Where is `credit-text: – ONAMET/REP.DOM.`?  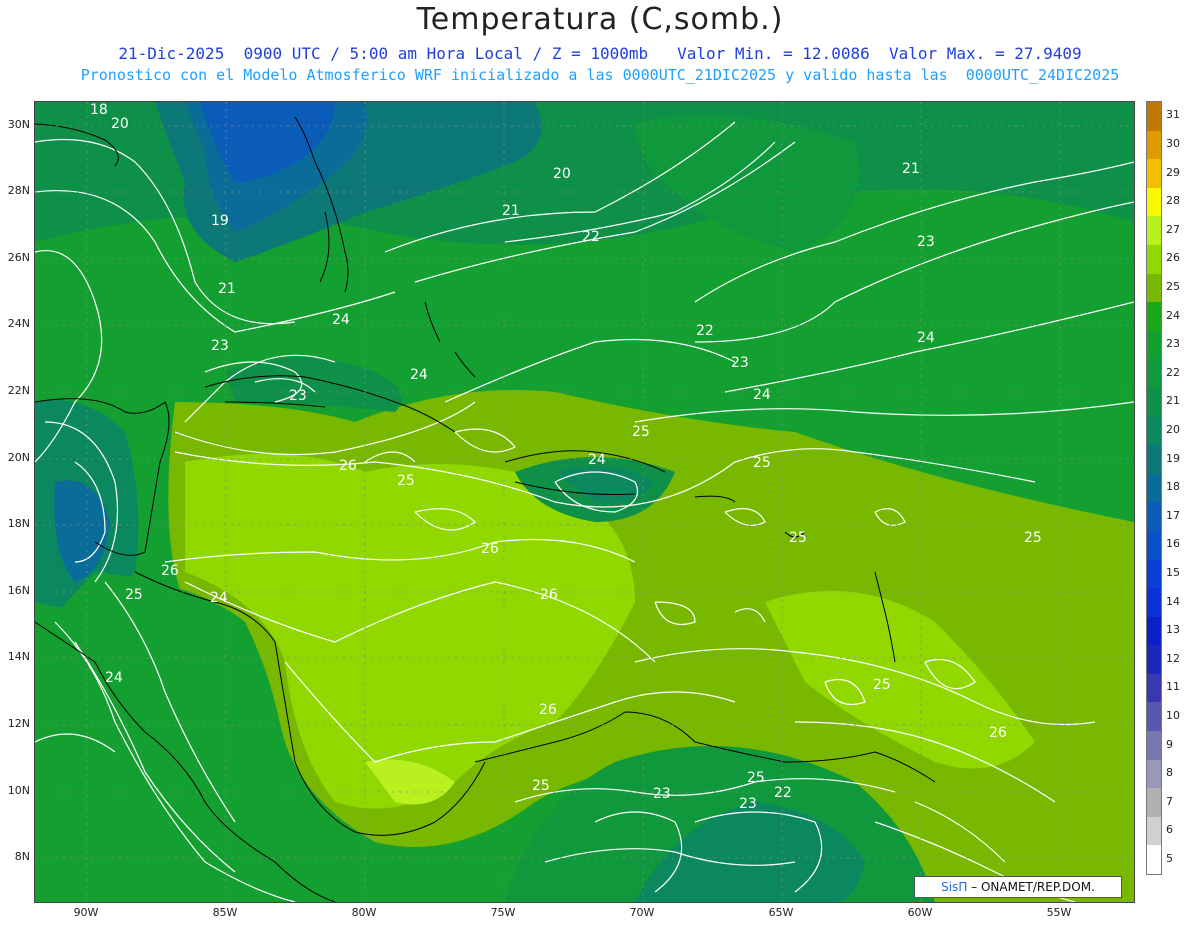 credit-text: – ONAMET/REP.DOM. is located at coordinates (1033, 887).